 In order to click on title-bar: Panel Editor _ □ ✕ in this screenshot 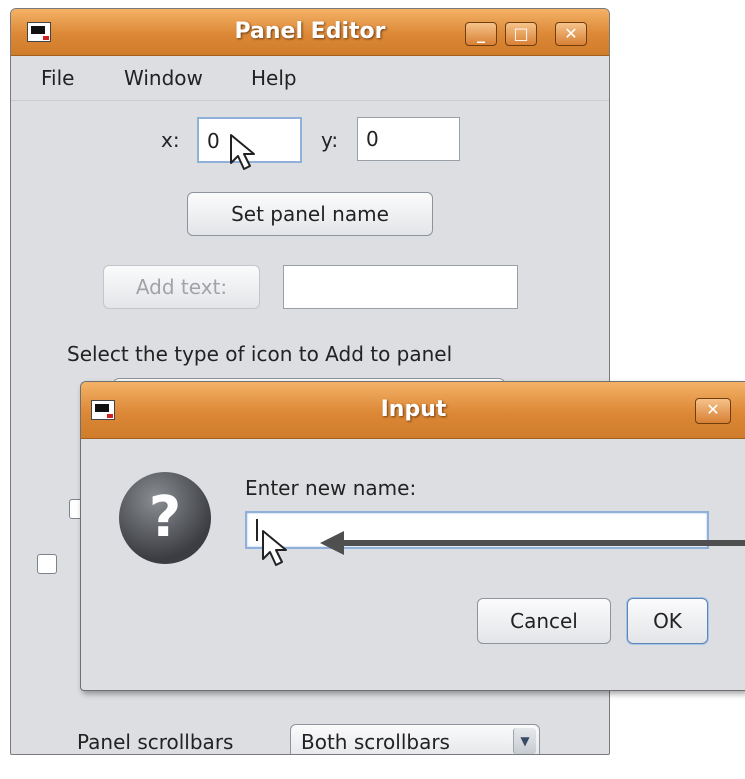, I will do `click(310, 32)`.